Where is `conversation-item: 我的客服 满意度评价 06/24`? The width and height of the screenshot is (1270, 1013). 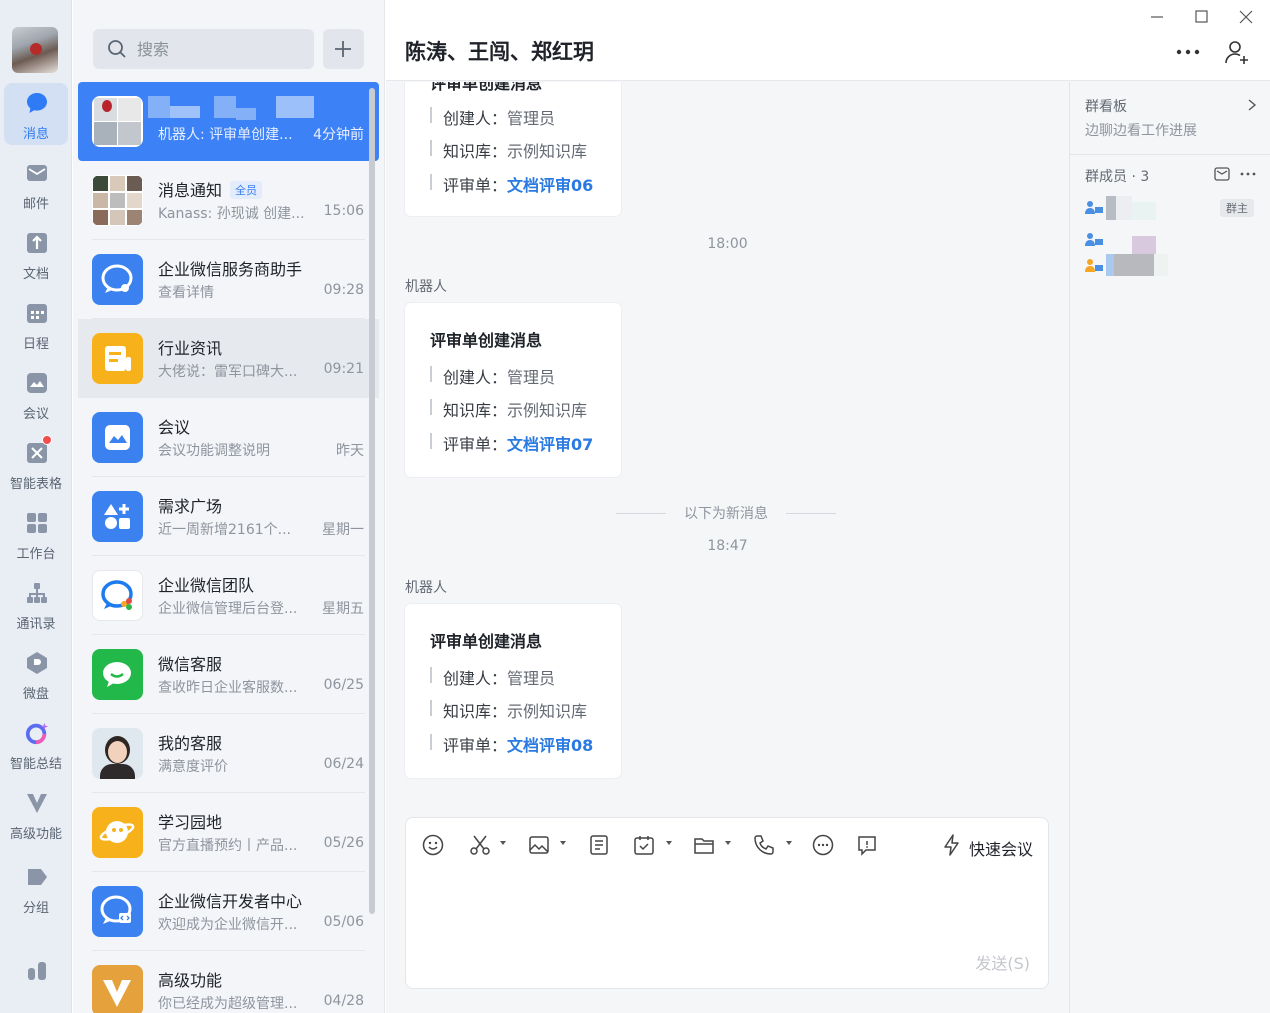 conversation-item: 我的客服 满意度评价 06/24 is located at coordinates (228, 753).